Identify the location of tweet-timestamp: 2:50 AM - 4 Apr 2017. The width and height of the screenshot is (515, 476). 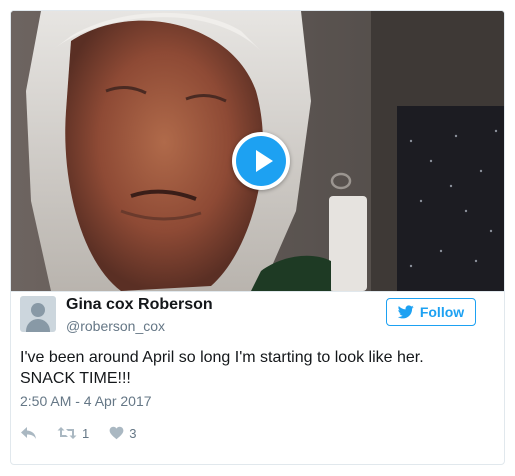
(86, 401).